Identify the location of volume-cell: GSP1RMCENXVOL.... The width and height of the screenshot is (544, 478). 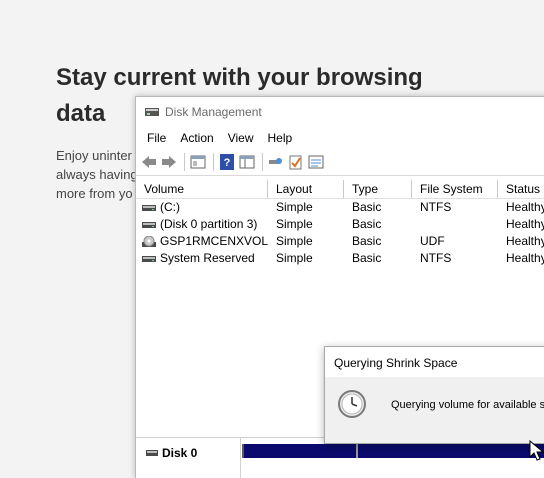
(202, 241).